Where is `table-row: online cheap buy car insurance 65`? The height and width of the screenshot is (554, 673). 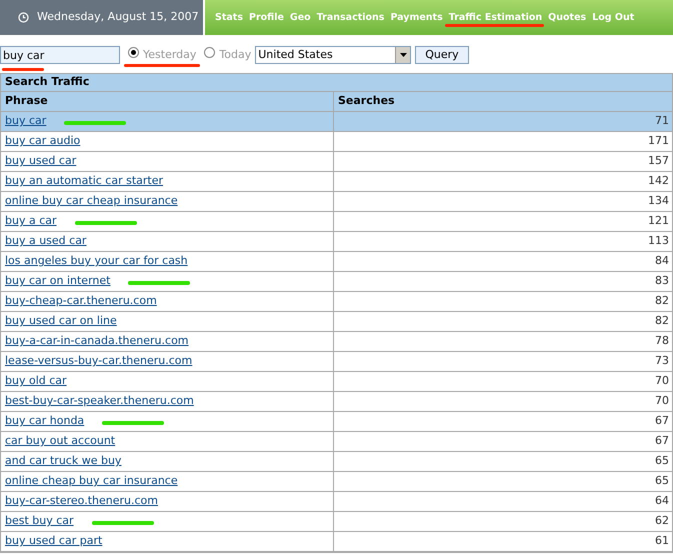 table-row: online cheap buy car insurance 65 is located at coordinates (336, 482).